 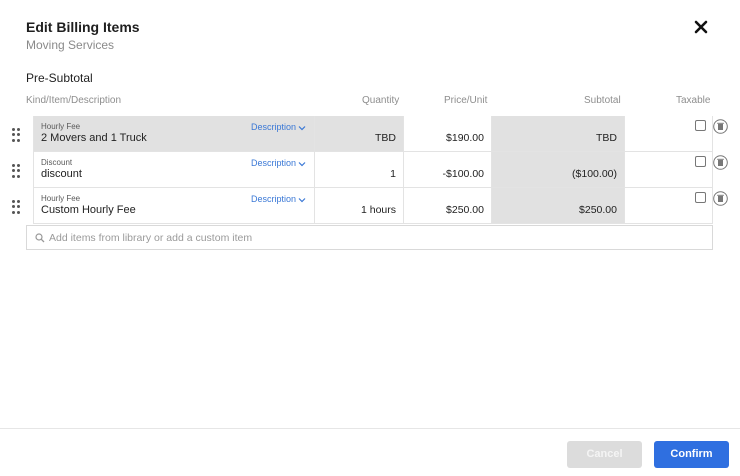 What do you see at coordinates (88, 210) in the screenshot?
I see `item-name: Custom Hourly Fee` at bounding box center [88, 210].